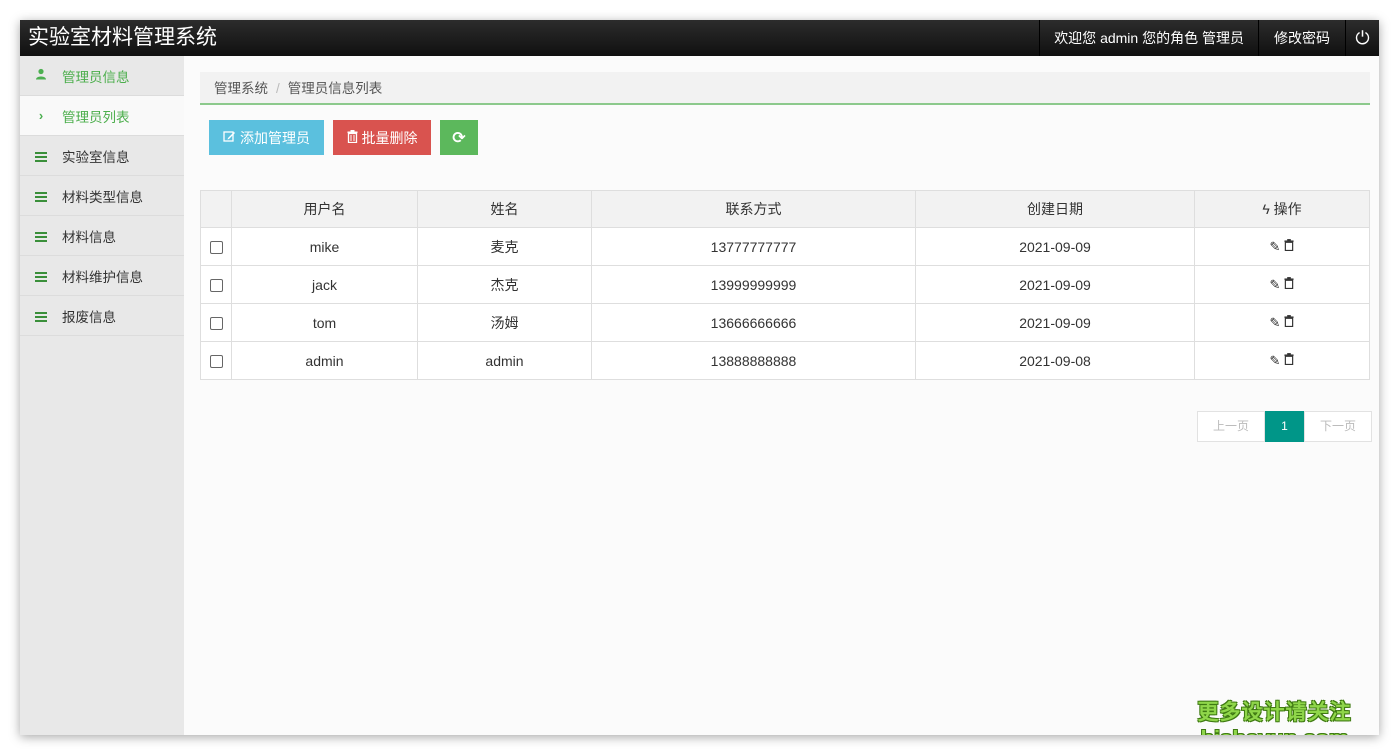 This screenshot has height=756, width=1400. I want to click on header-actions: ϟ 操作, so click(1282, 209).